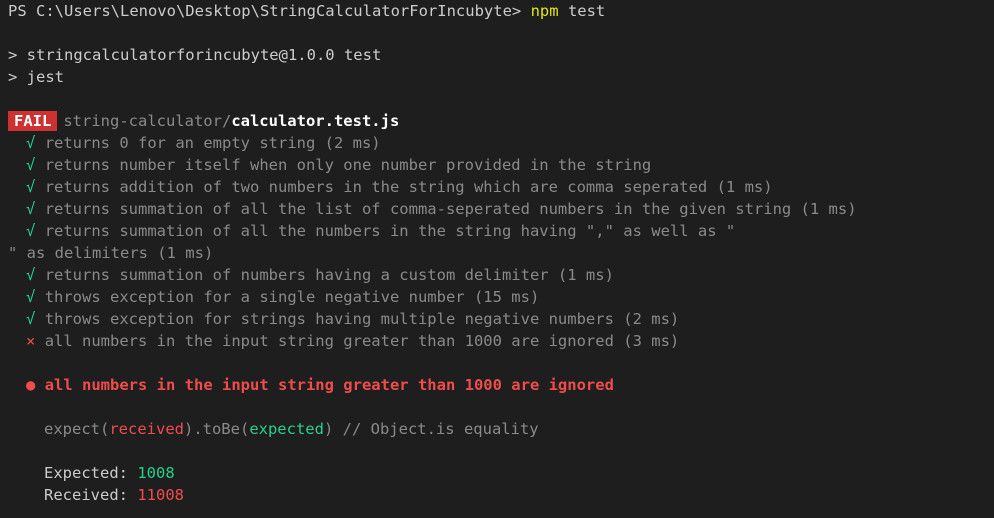 This screenshot has width=994, height=518. What do you see at coordinates (156, 473) in the screenshot?
I see `expected-value: 1008` at bounding box center [156, 473].